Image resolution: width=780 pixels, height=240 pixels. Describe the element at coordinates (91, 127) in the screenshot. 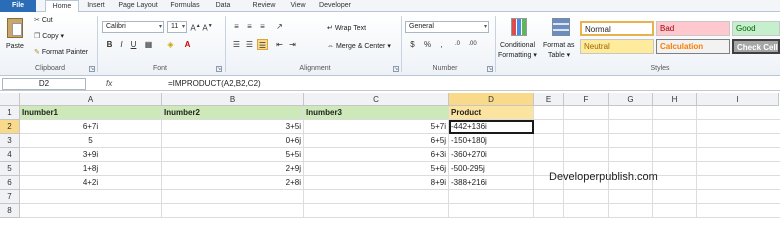

I see `cell-a2: 6+7i` at that location.